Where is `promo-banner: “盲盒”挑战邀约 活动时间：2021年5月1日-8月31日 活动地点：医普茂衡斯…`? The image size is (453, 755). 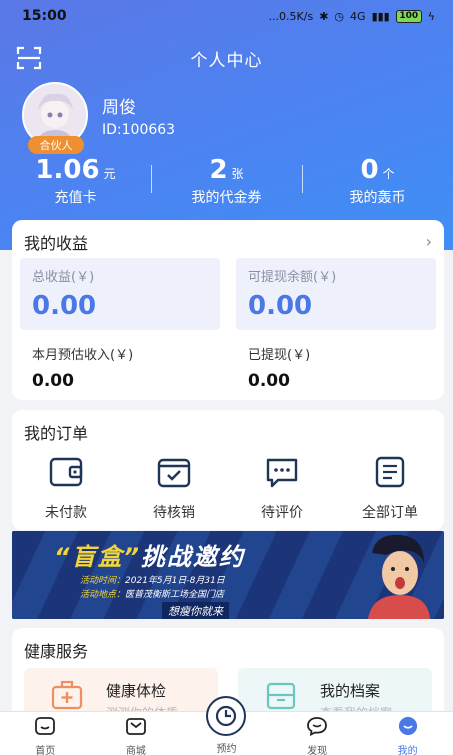 promo-banner: “盲盒”挑战邀约 活动时间：2021年5月1日-8月31日 活动地点：医普茂衡斯… is located at coordinates (228, 575).